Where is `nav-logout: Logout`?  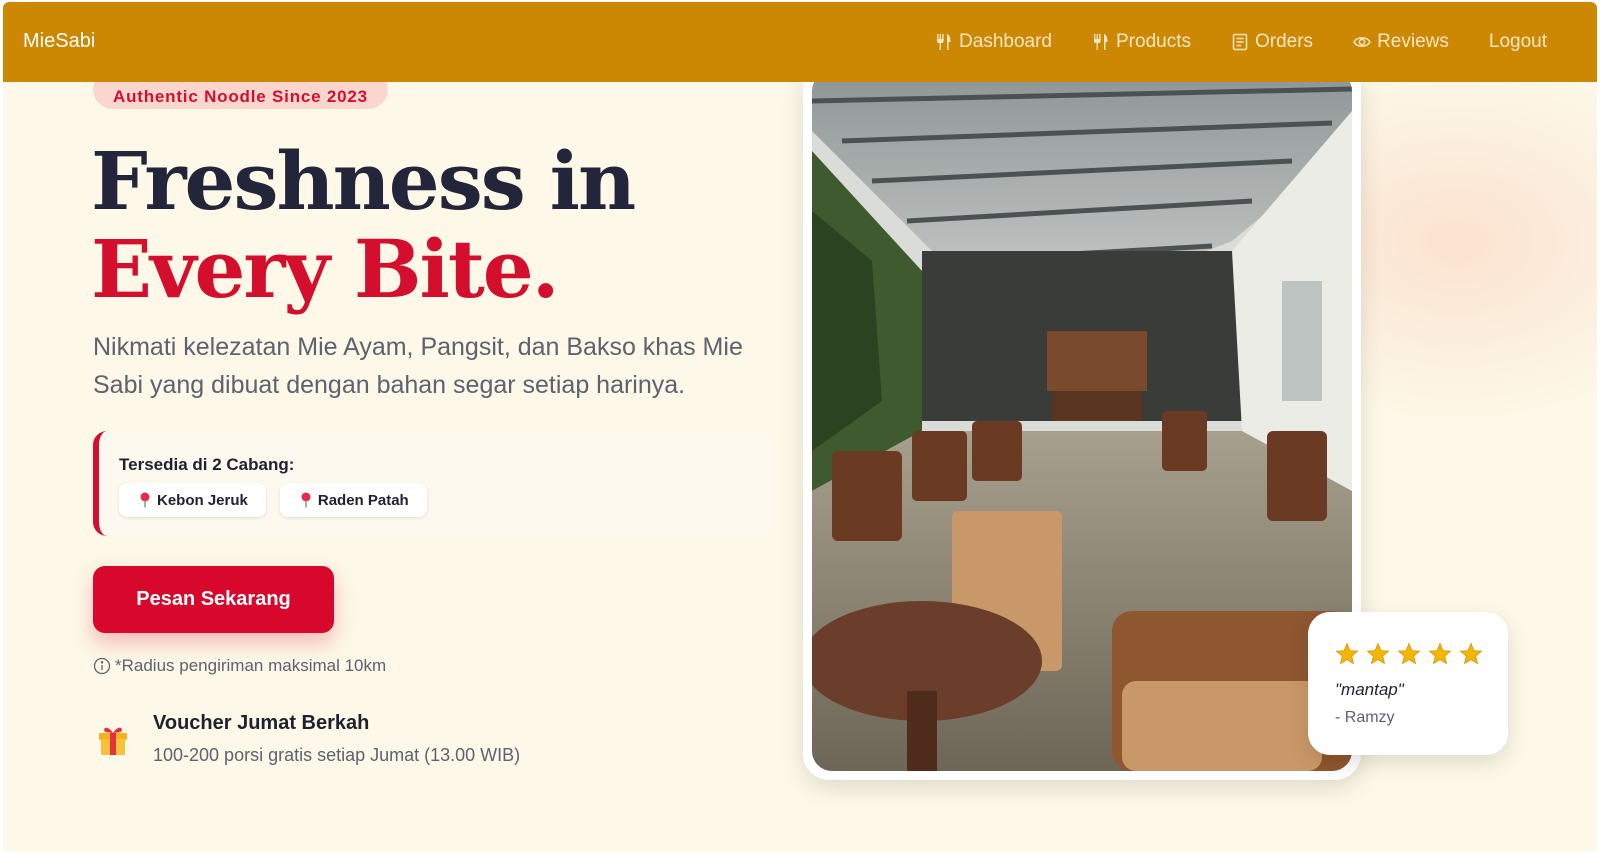 nav-logout: Logout is located at coordinates (1518, 42).